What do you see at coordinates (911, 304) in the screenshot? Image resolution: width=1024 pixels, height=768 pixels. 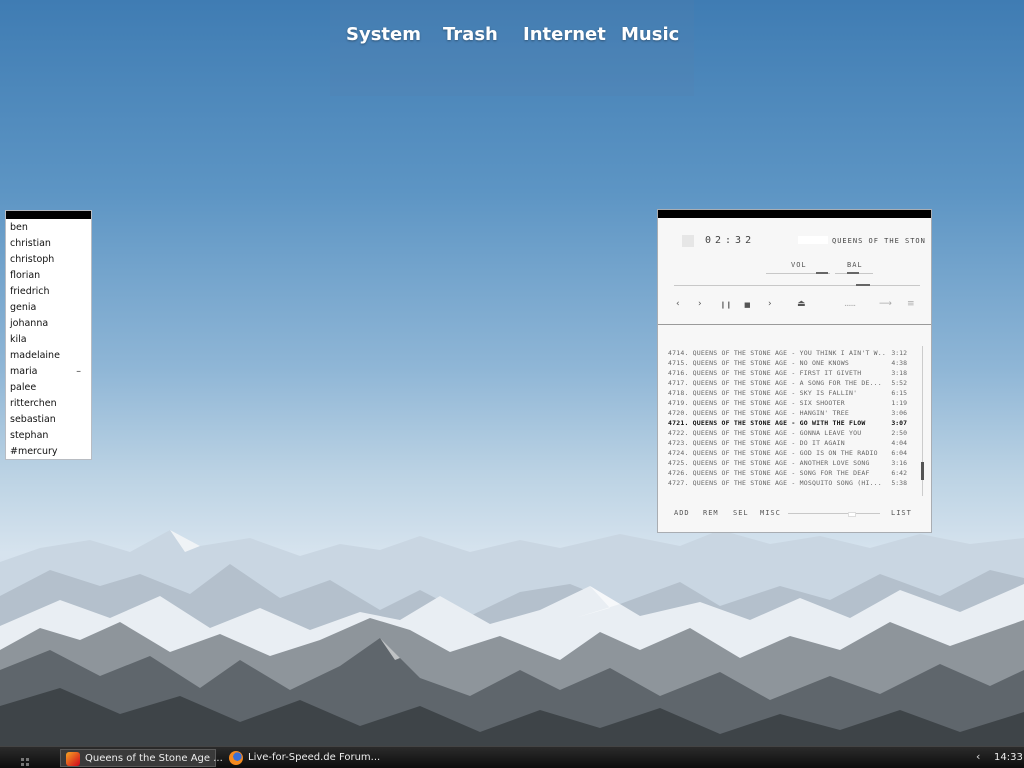 I see `menu-icon: ≡` at bounding box center [911, 304].